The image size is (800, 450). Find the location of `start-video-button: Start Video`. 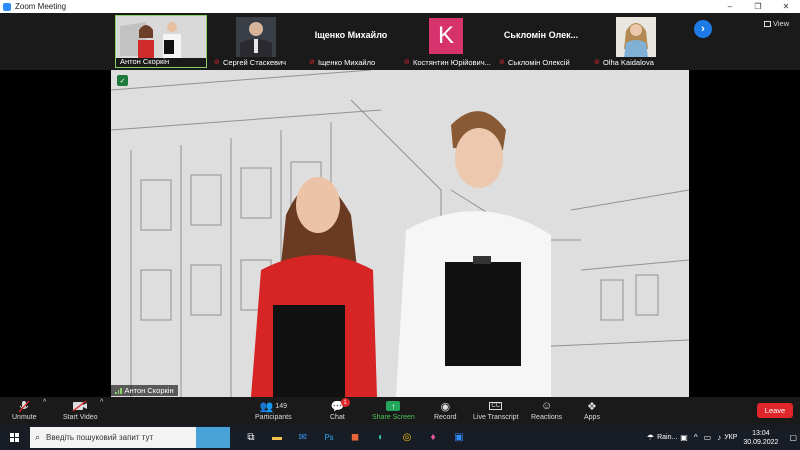

start-video-button: Start Video is located at coordinates (80, 410).